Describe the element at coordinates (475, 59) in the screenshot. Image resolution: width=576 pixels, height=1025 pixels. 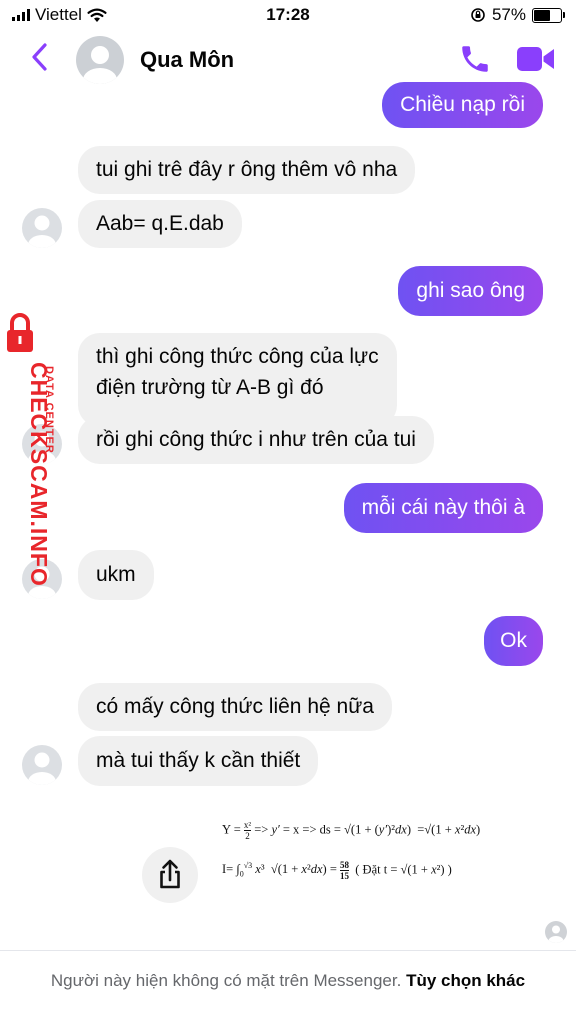
I see `phone-call-icon` at that location.